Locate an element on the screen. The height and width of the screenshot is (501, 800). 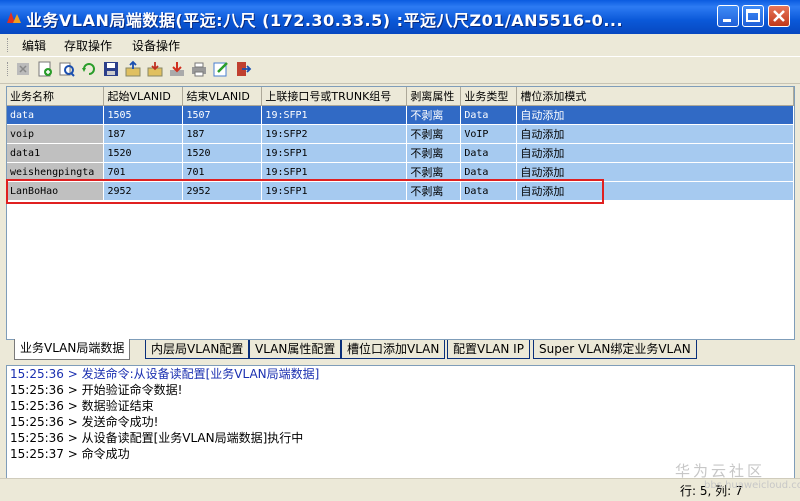
download-icon is located at coordinates (177, 69).